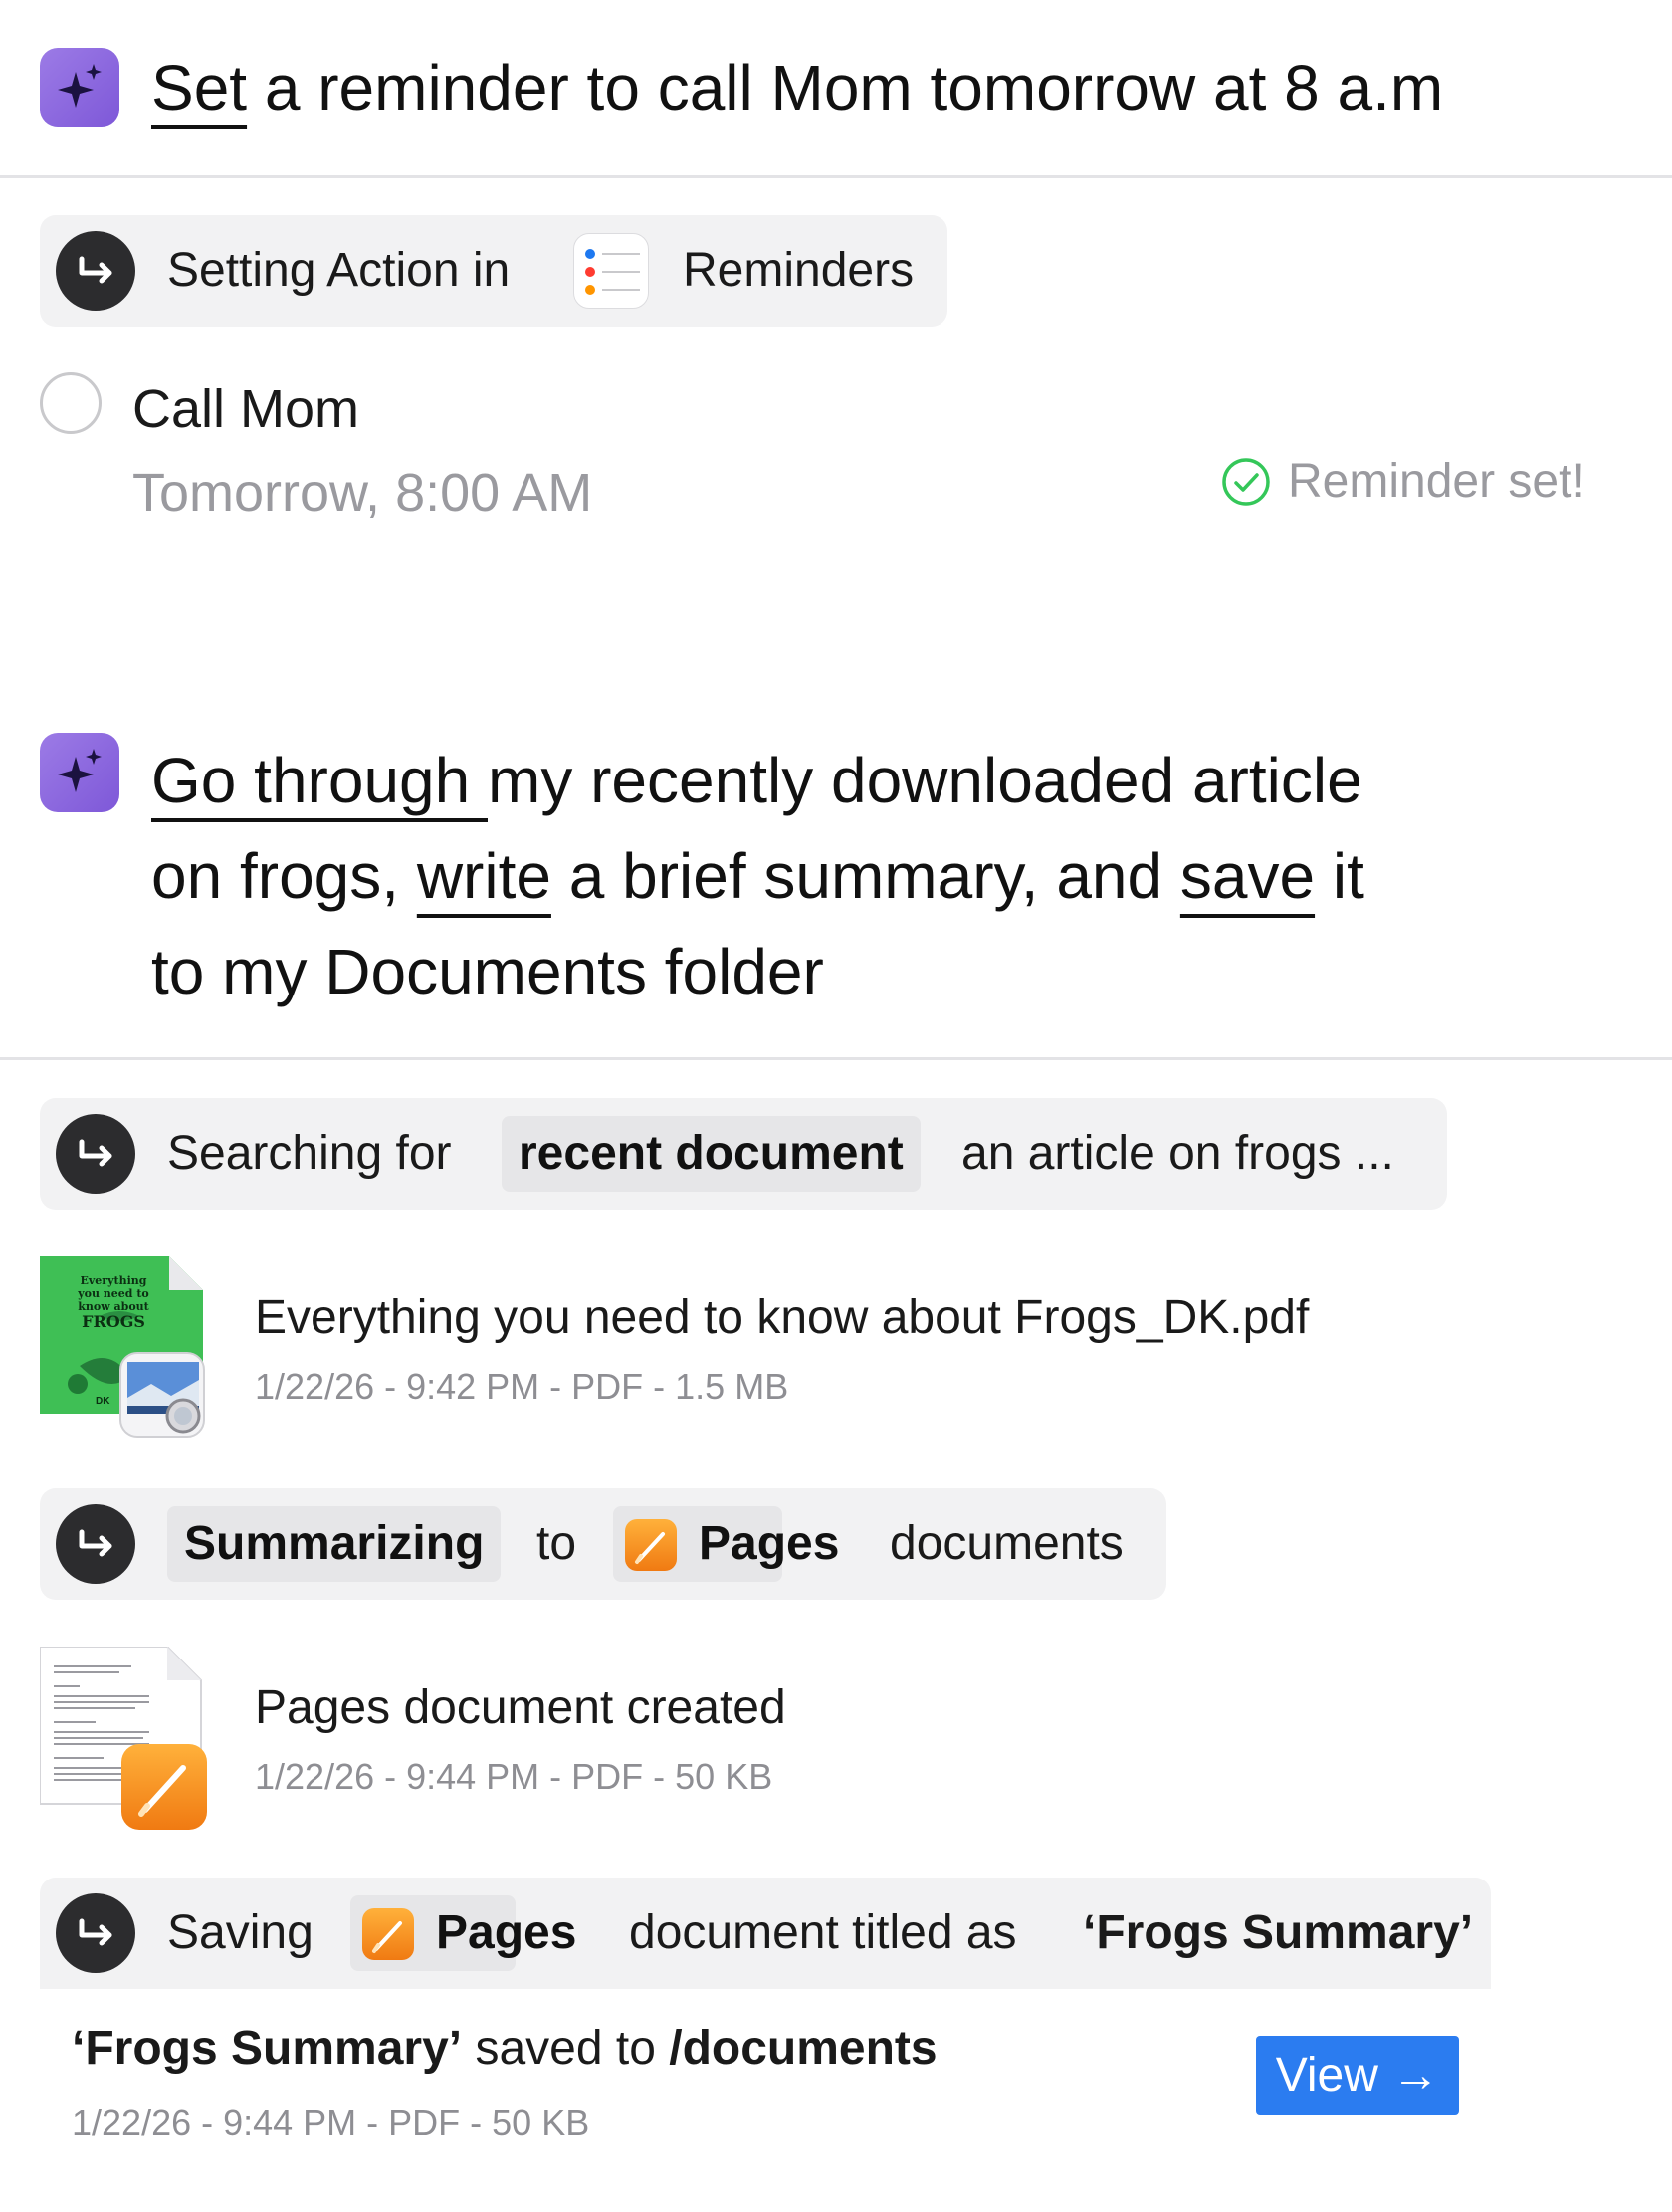 This screenshot has height=2212, width=1672. I want to click on app-name: Reminders, so click(799, 270).